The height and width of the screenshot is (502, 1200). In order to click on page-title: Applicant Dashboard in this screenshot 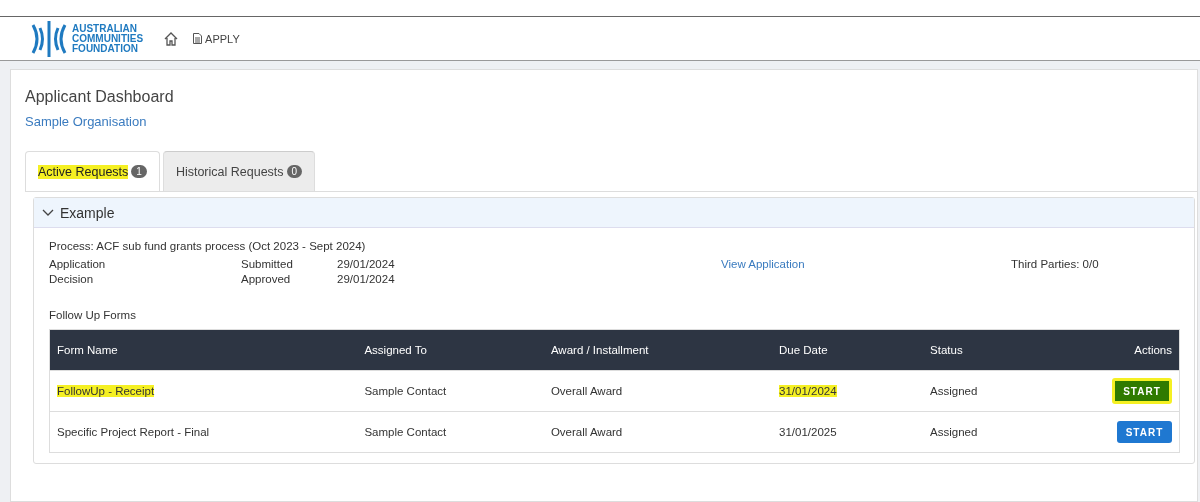, I will do `click(100, 97)`.